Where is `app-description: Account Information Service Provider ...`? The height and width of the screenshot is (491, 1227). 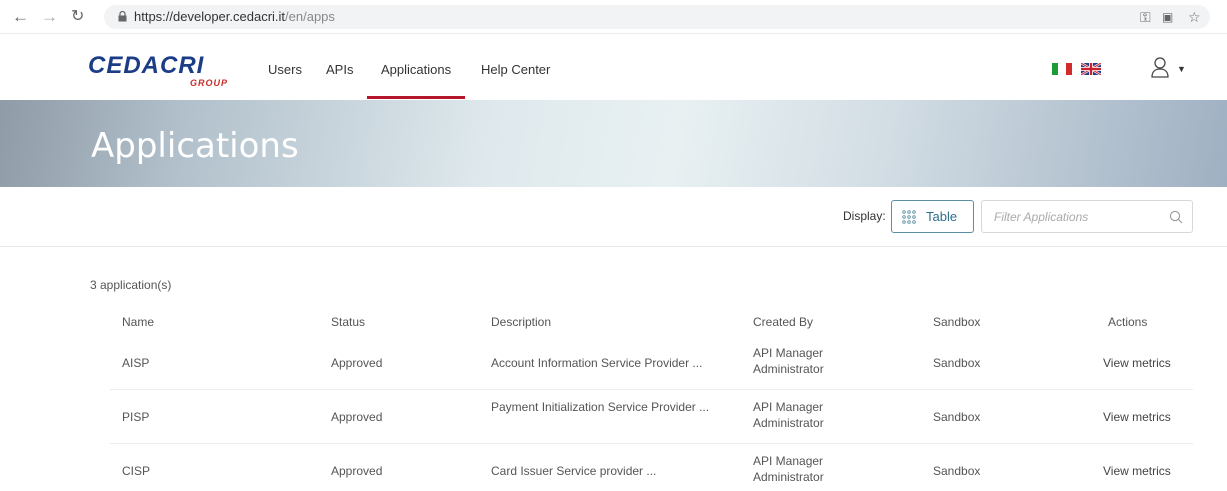
app-description: Account Information Service Provider ... is located at coordinates (597, 363).